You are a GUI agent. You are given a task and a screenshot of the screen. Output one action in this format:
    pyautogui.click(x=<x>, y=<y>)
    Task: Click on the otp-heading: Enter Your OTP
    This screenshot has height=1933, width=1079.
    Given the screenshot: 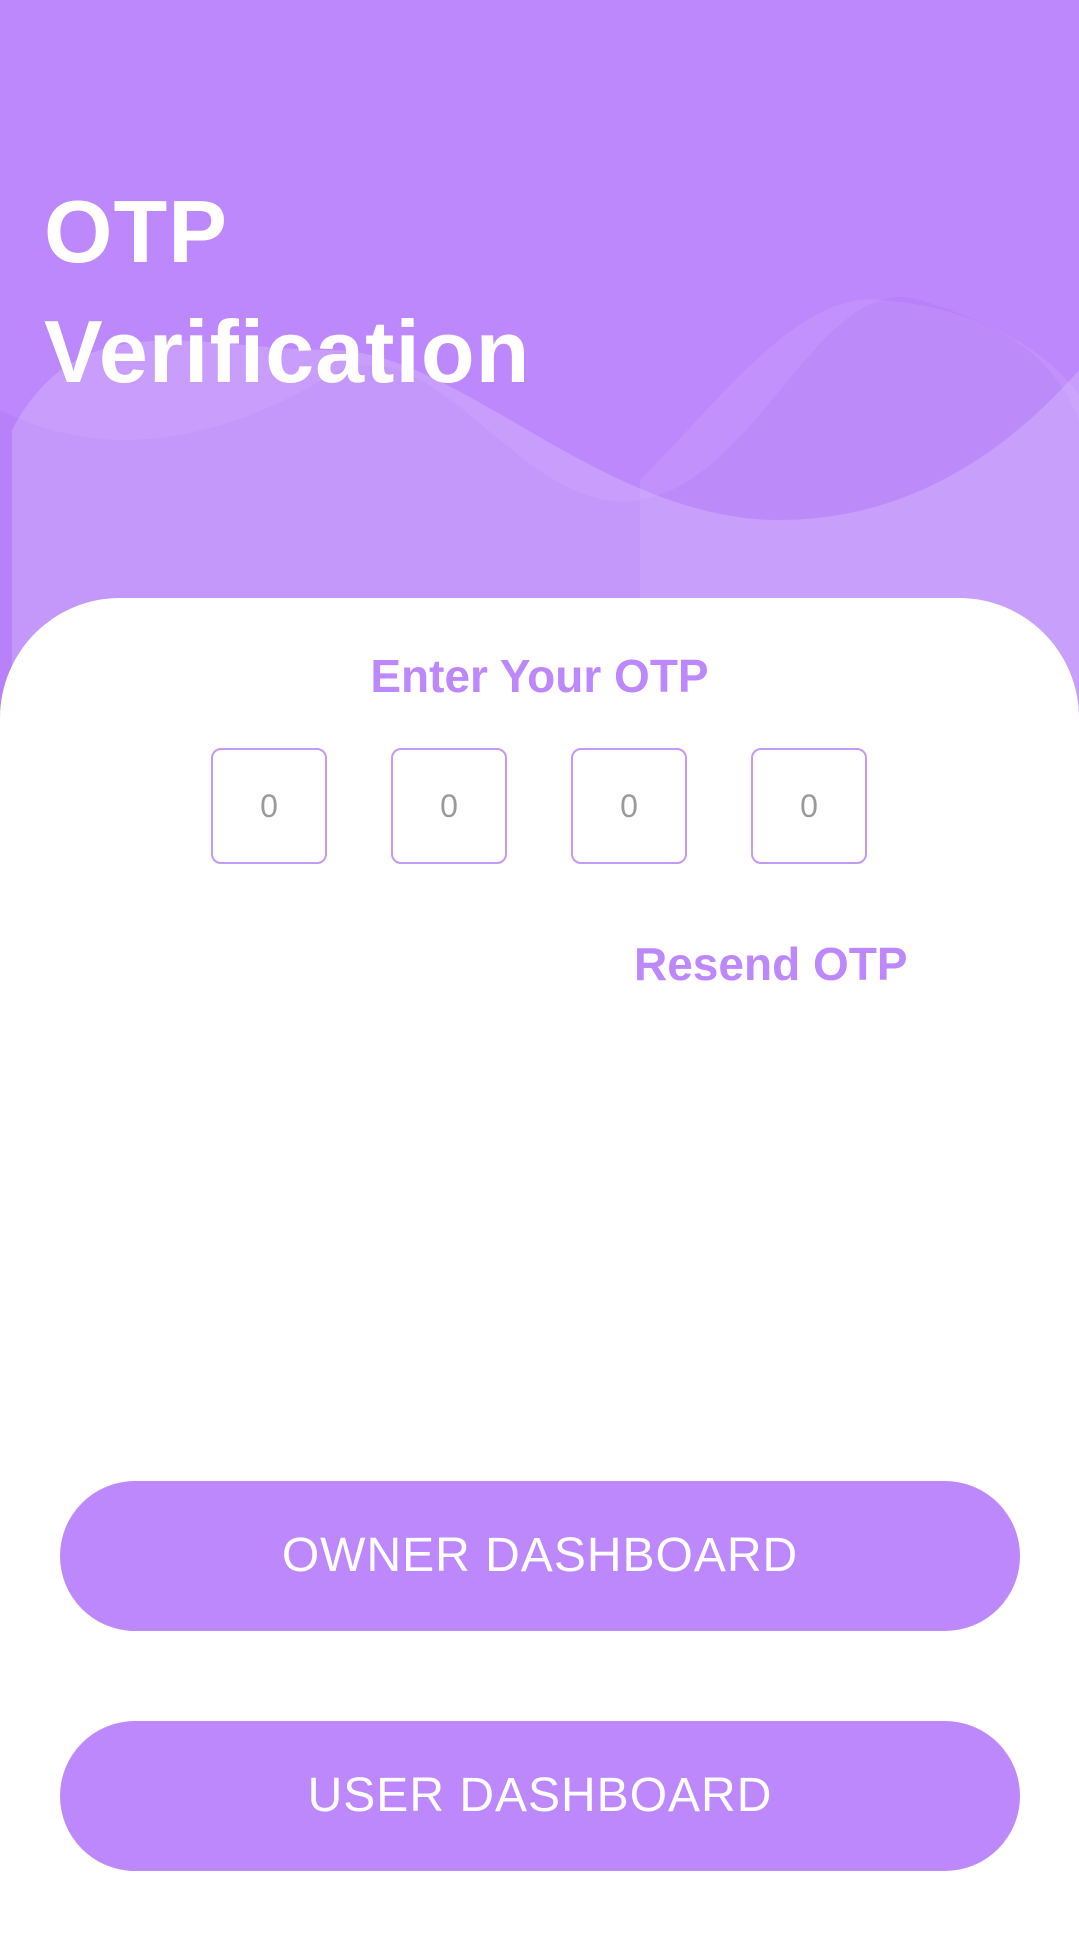 What is the action you would take?
    pyautogui.click(x=539, y=676)
    